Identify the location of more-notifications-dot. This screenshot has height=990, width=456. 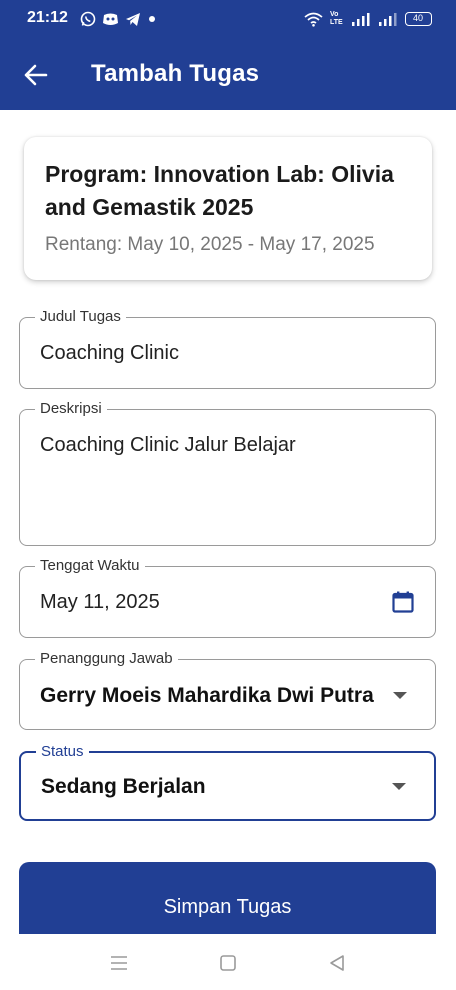
(152, 19).